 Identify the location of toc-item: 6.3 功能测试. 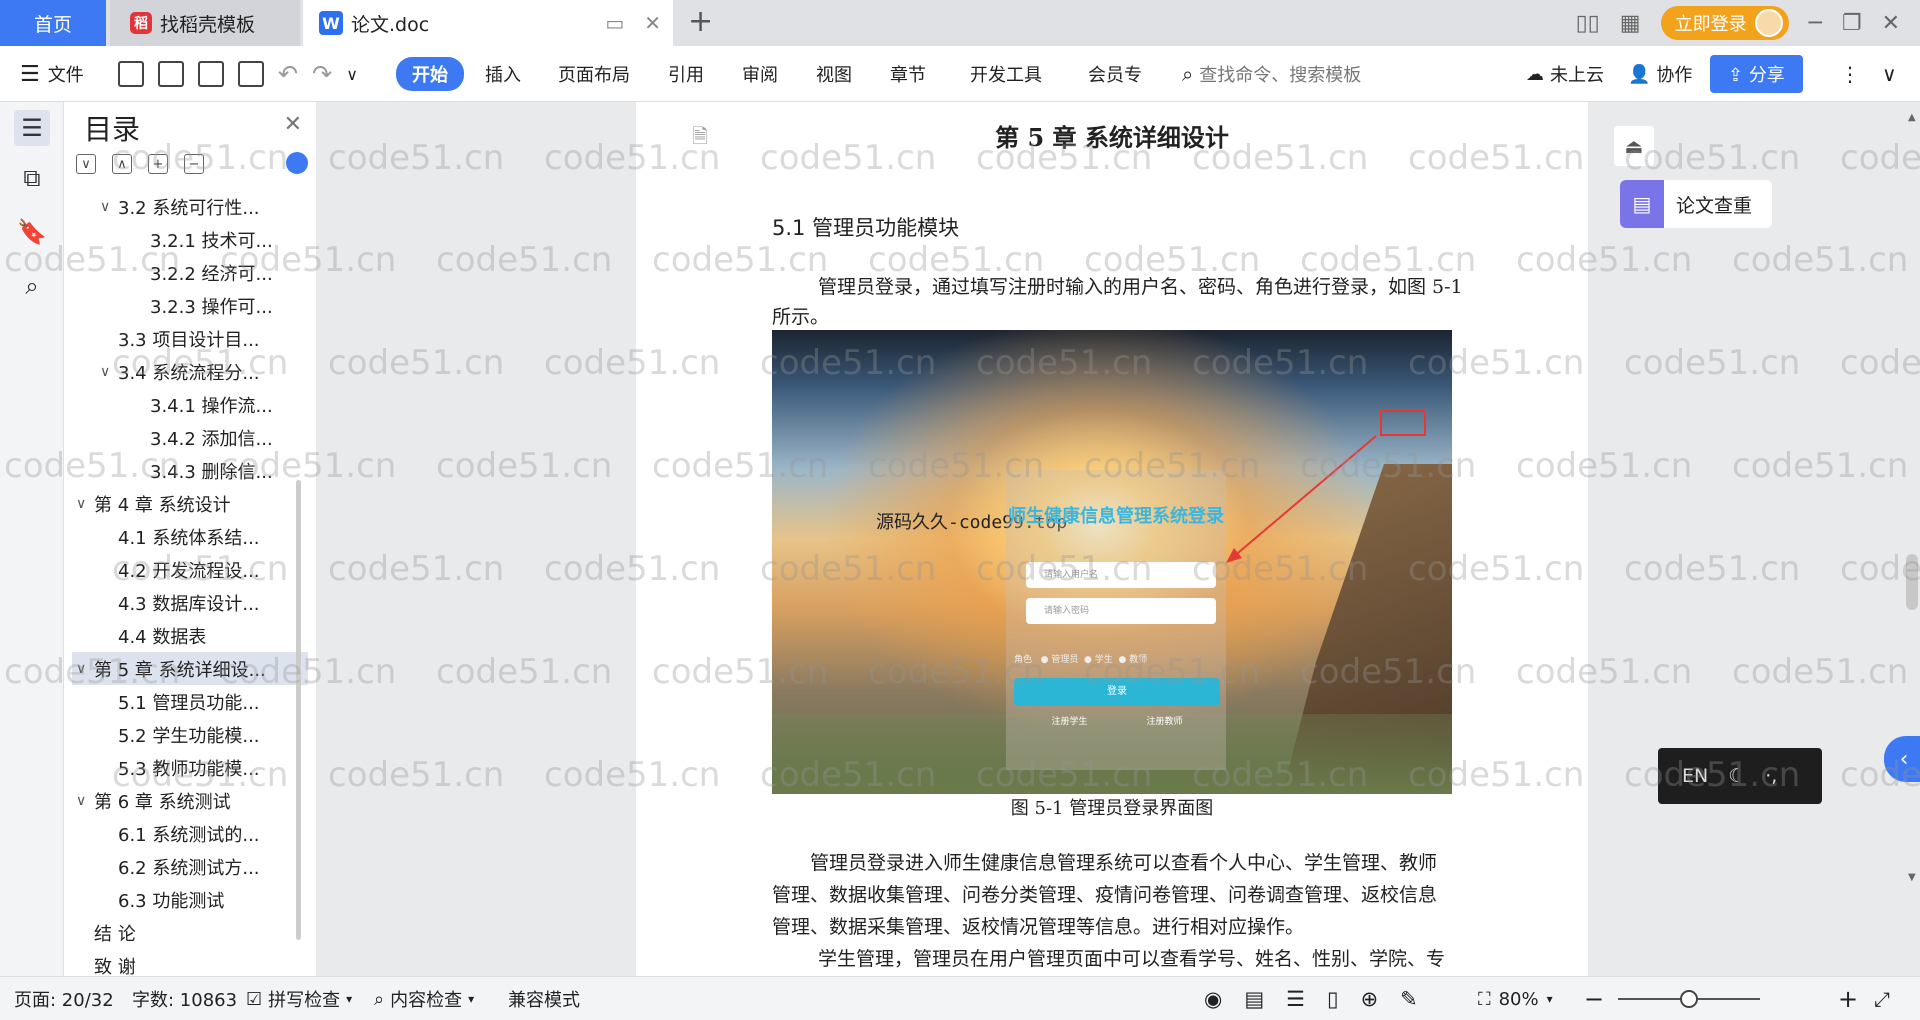
(190, 899).